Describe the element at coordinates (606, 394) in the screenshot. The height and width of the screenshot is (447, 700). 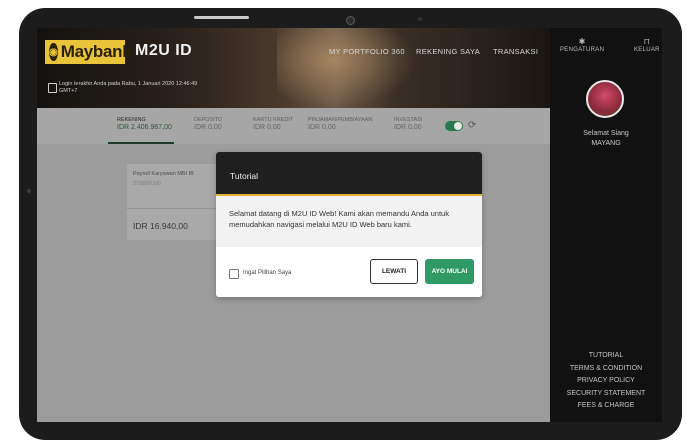
I see `link-security: SECURITY STATEMENT` at that location.